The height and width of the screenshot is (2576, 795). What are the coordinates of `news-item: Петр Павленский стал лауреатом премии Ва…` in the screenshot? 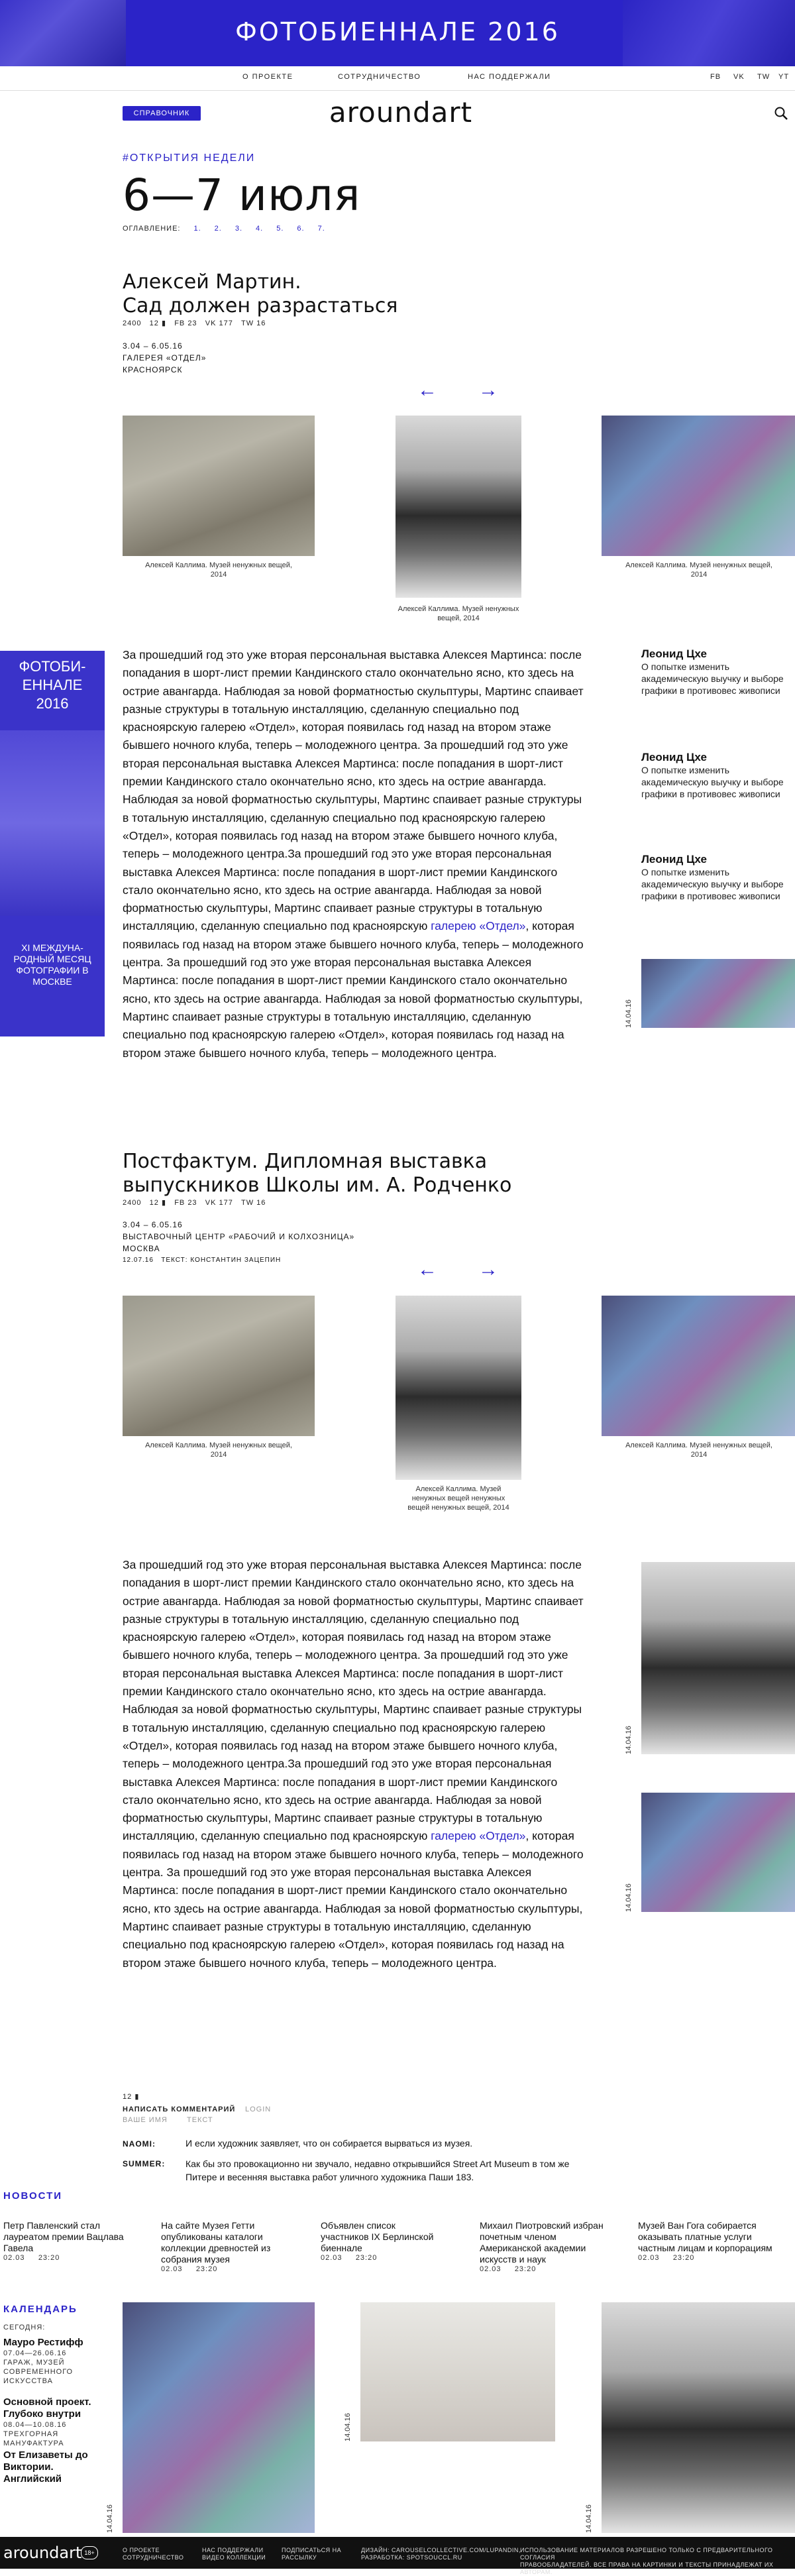 It's located at (64, 2241).